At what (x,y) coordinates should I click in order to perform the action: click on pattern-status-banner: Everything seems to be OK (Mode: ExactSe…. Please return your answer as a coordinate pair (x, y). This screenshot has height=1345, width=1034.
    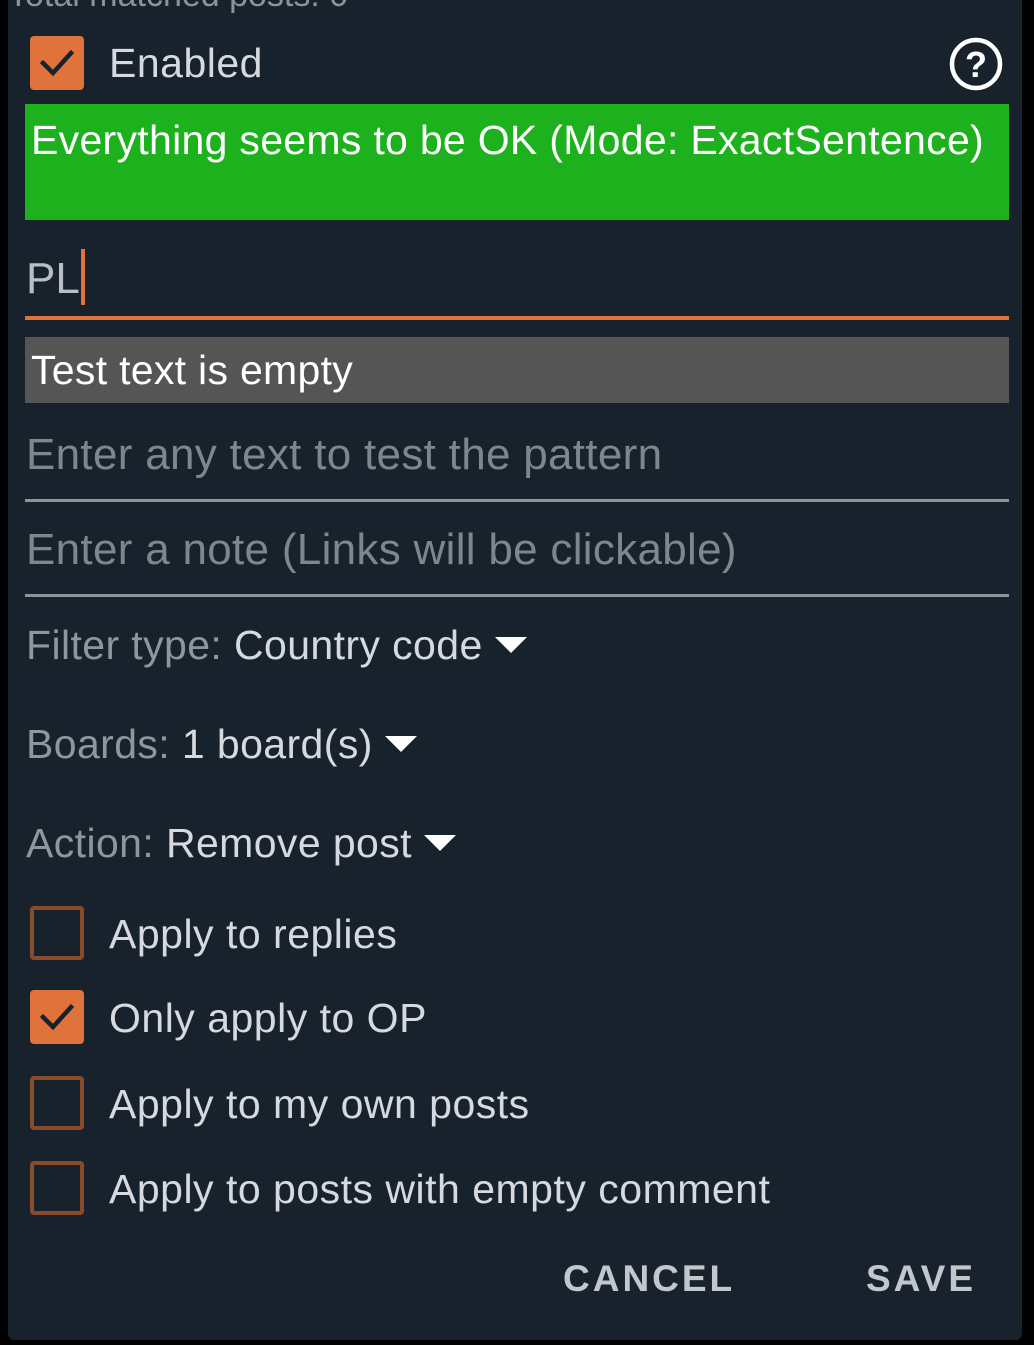
    Looking at the image, I should click on (517, 162).